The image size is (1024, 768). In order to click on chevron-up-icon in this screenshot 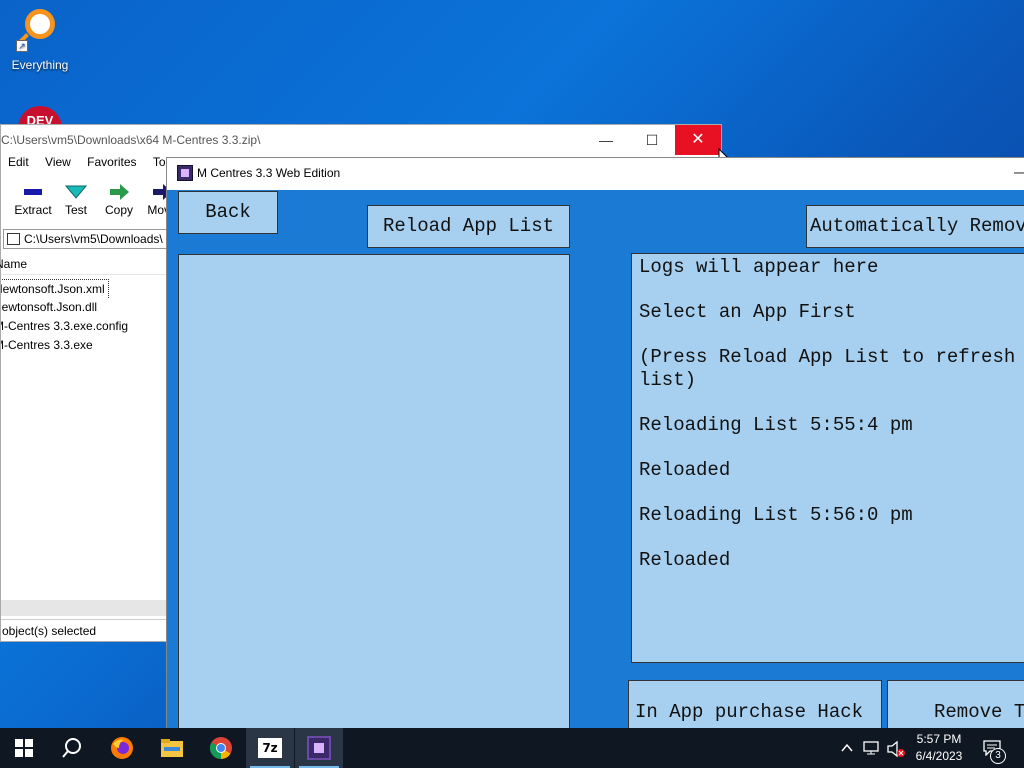, I will do `click(847, 748)`.